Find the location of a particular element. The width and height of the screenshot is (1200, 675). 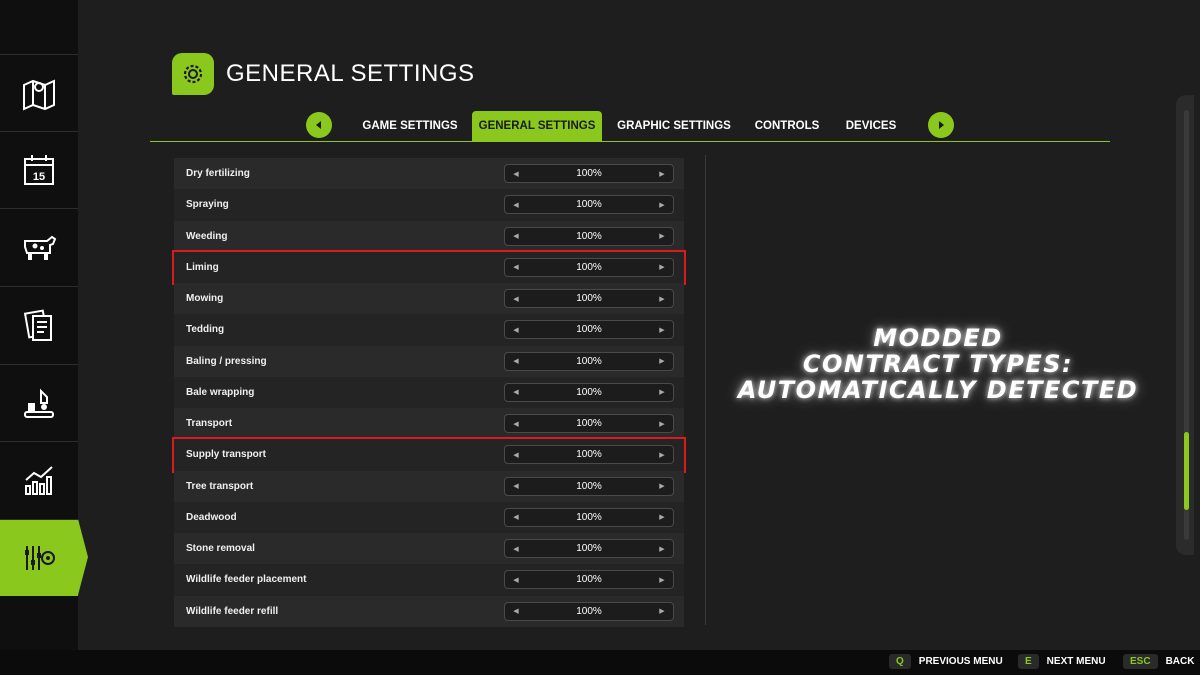

setting-row-supply-transport: Supply transport ◀ 100% ▶ is located at coordinates (429, 455).